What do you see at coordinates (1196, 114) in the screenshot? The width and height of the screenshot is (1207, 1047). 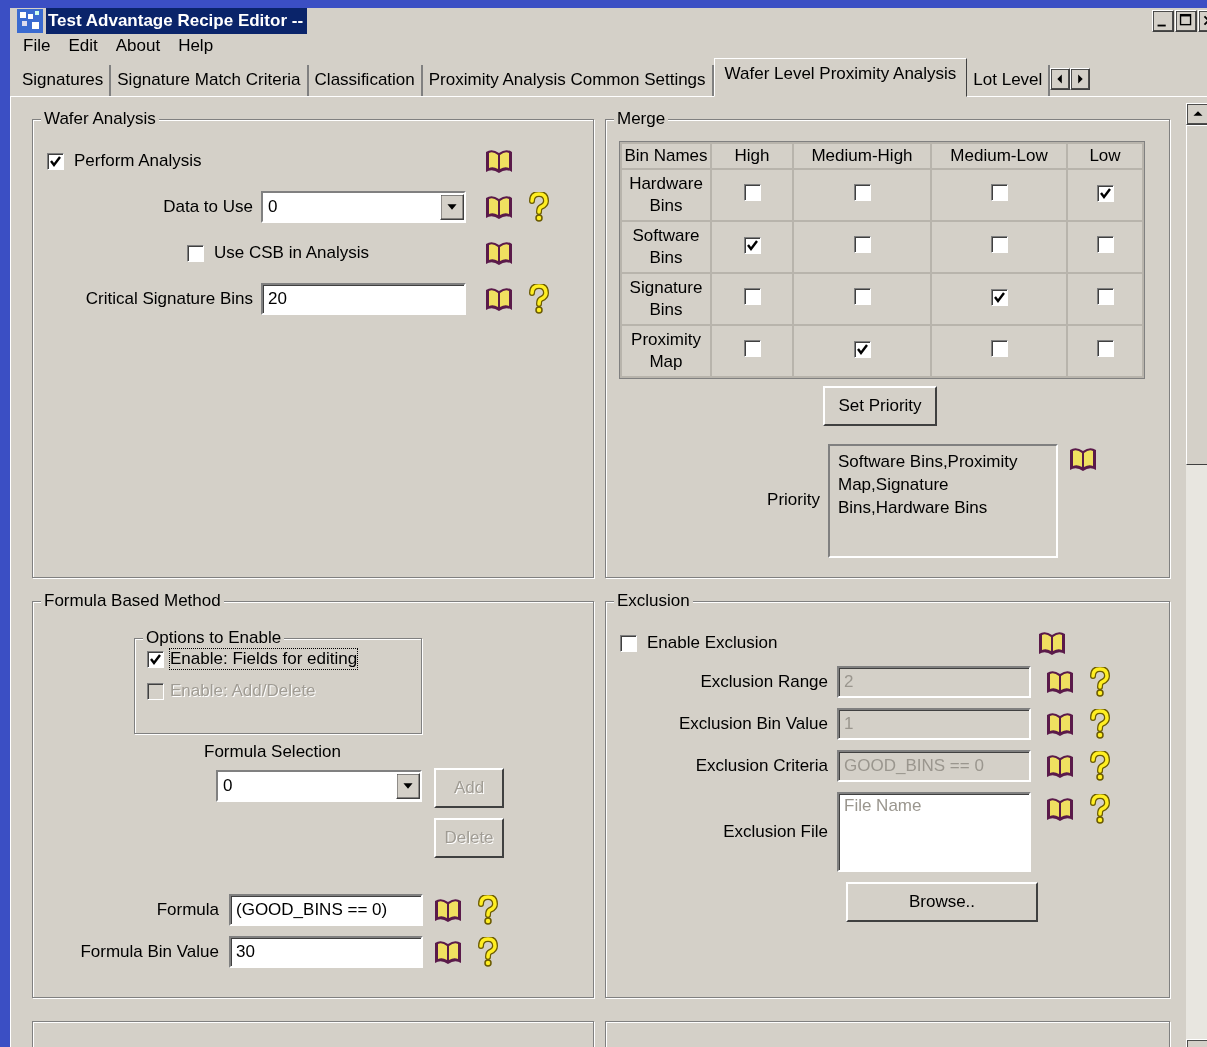 I see `scroll-up-button` at bounding box center [1196, 114].